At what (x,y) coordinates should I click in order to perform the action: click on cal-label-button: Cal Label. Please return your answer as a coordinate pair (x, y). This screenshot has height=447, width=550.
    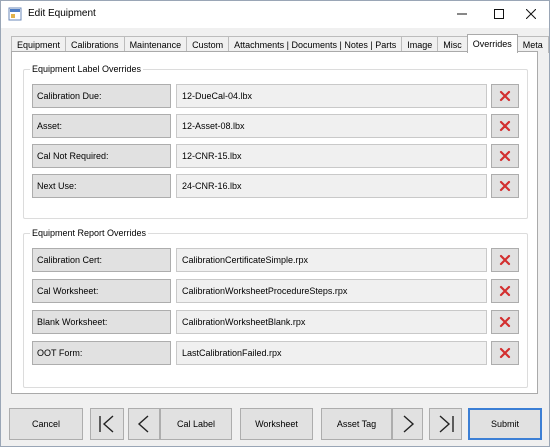
    Looking at the image, I should click on (196, 424).